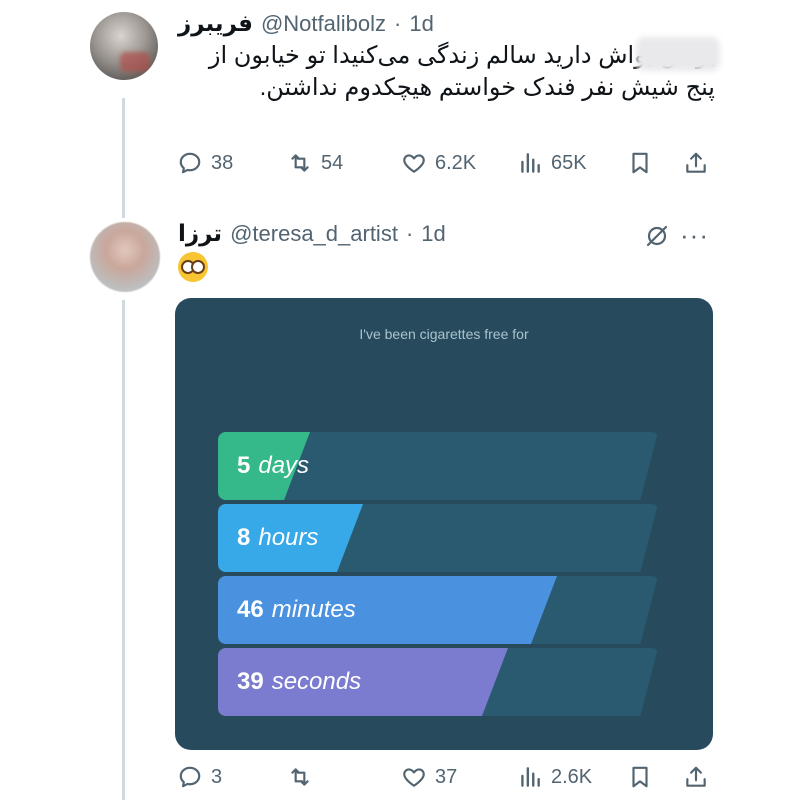 The image size is (800, 800). I want to click on timer-value: 8, so click(244, 537).